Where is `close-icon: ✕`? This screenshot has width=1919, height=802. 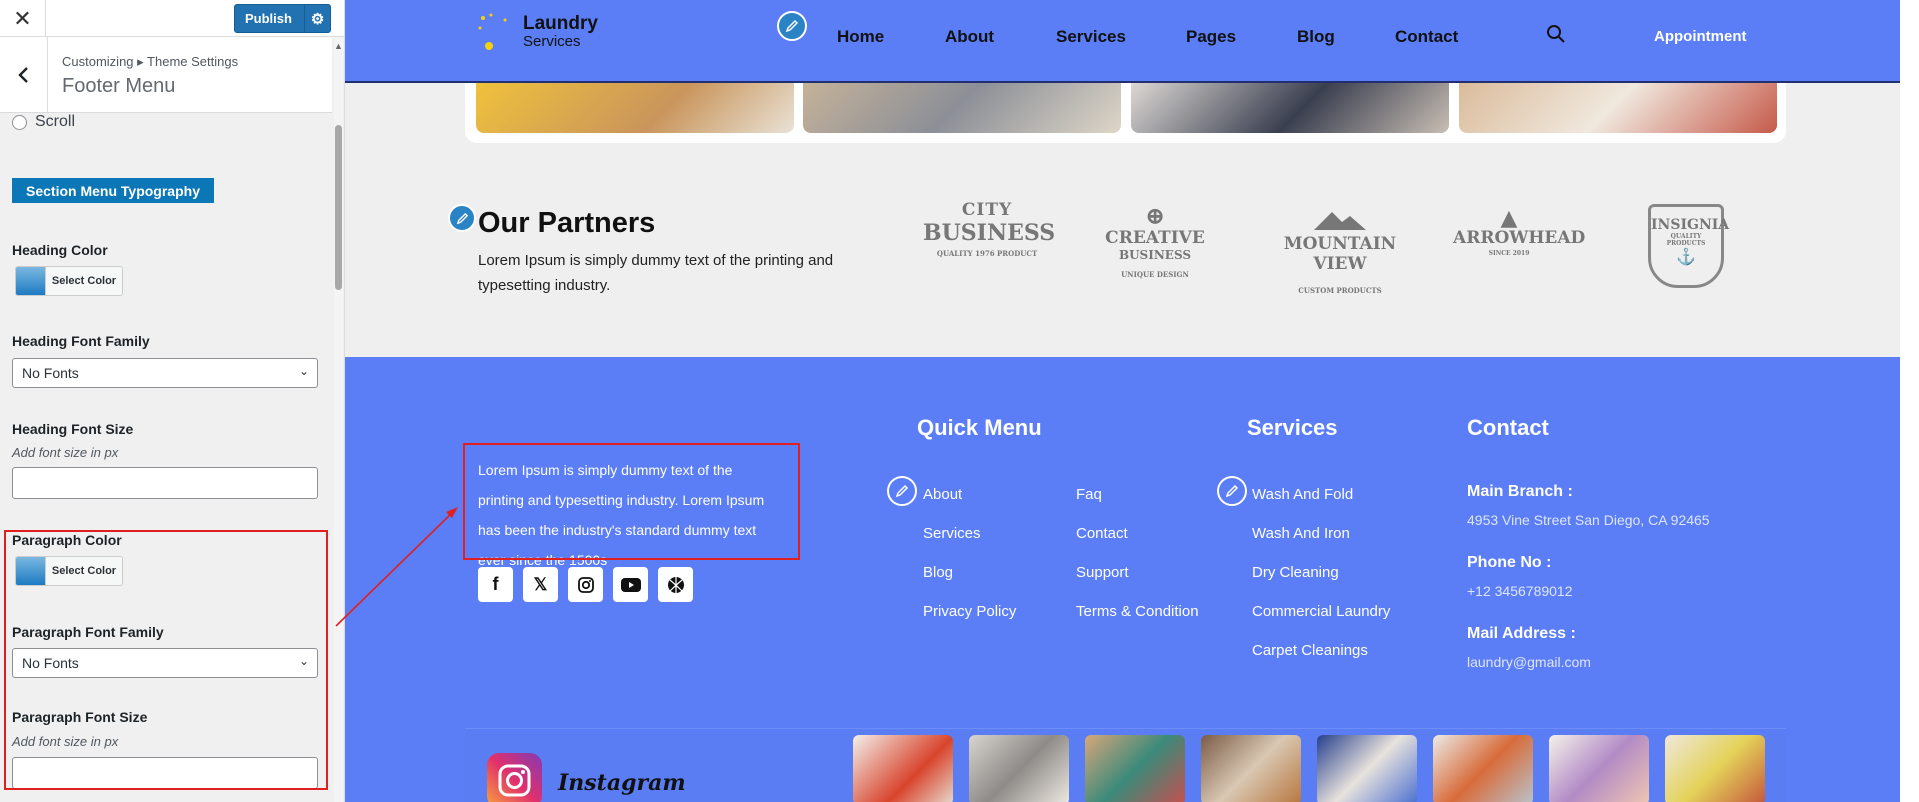 close-icon: ✕ is located at coordinates (23, 18).